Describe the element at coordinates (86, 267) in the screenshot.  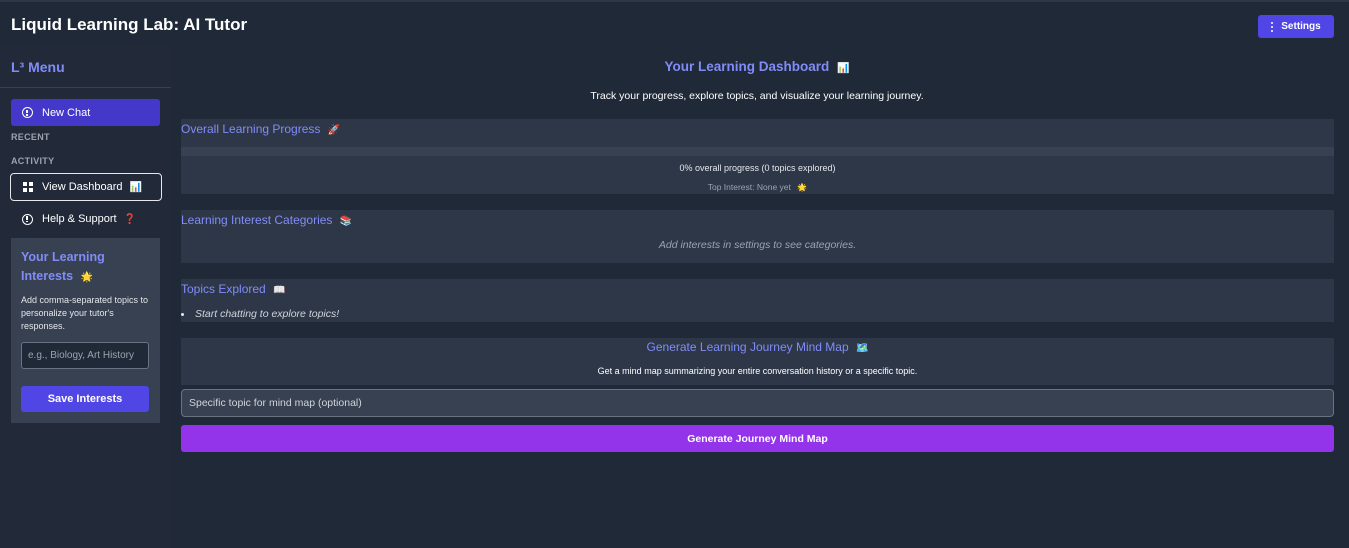
I see `interests-title: Your Learning Interests 🌟` at that location.